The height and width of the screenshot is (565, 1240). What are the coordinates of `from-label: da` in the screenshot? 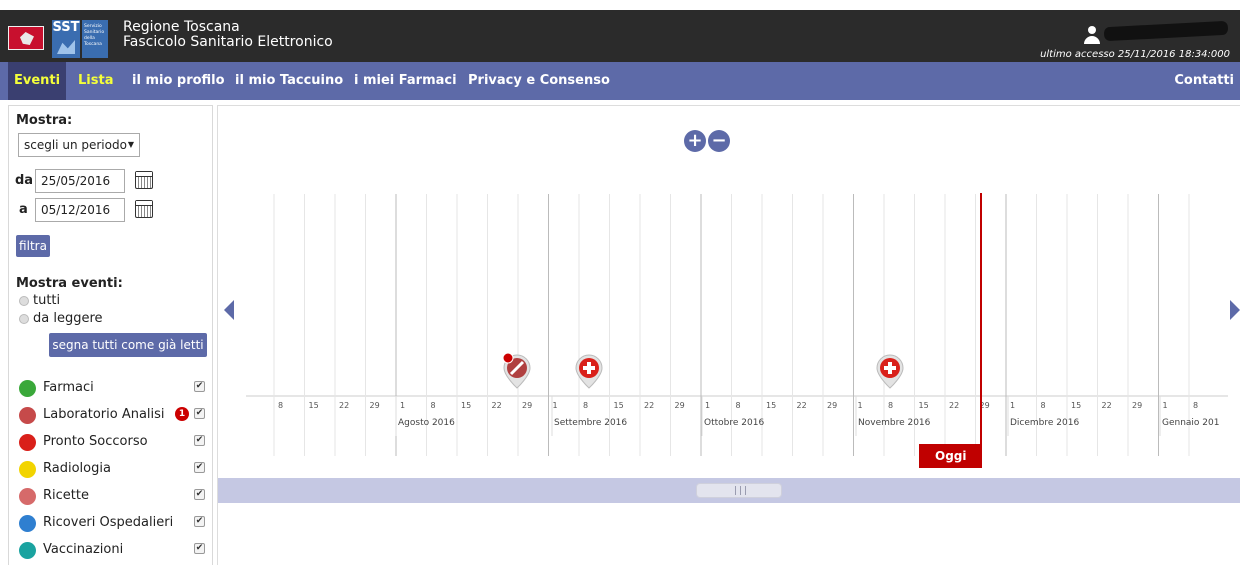 It's located at (24, 180).